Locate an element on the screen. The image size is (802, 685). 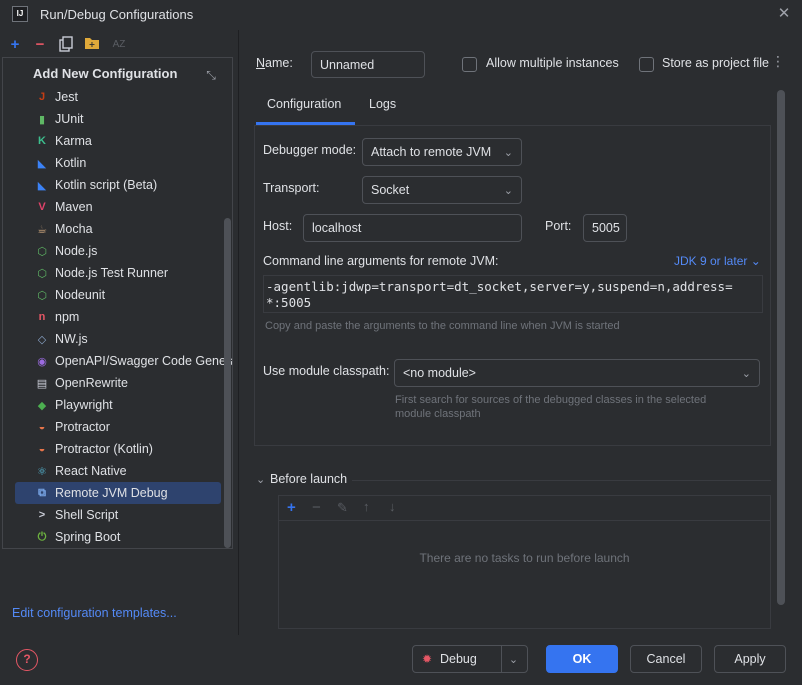
nwjs-icon: ◇ is located at coordinates (42, 339).